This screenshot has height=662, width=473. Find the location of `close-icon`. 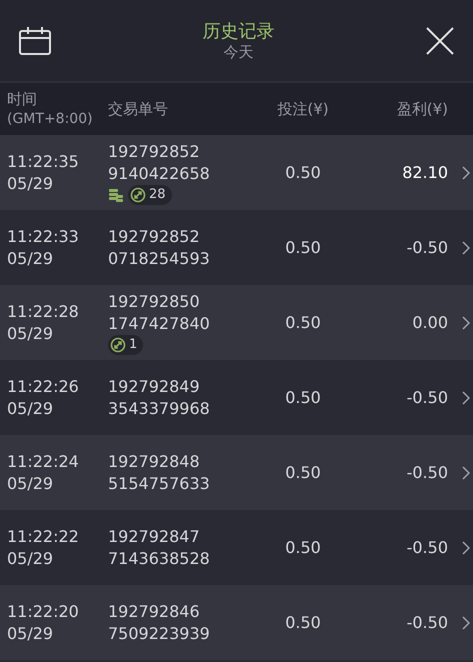

close-icon is located at coordinates (440, 41).